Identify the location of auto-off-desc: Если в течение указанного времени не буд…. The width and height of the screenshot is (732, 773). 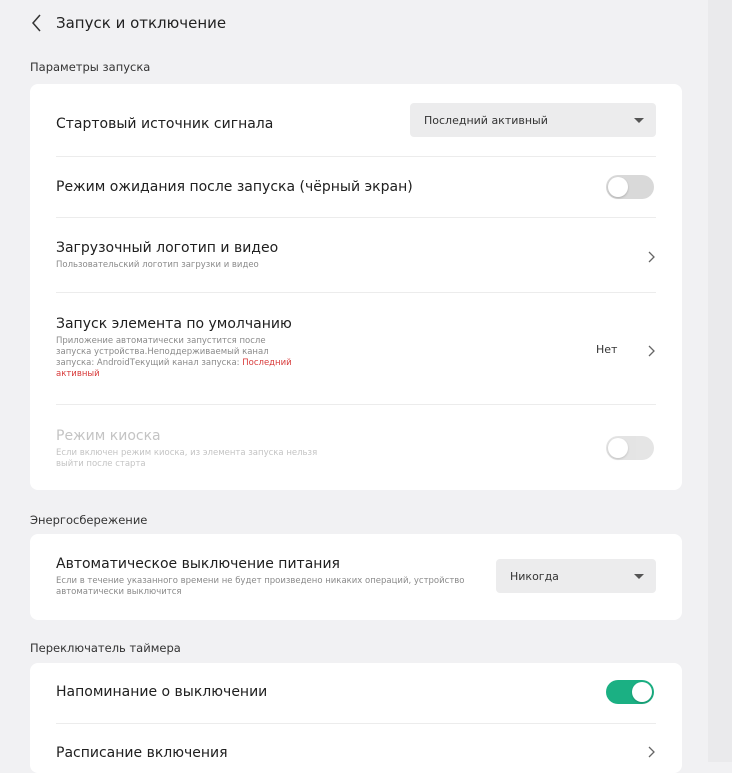
(260, 586).